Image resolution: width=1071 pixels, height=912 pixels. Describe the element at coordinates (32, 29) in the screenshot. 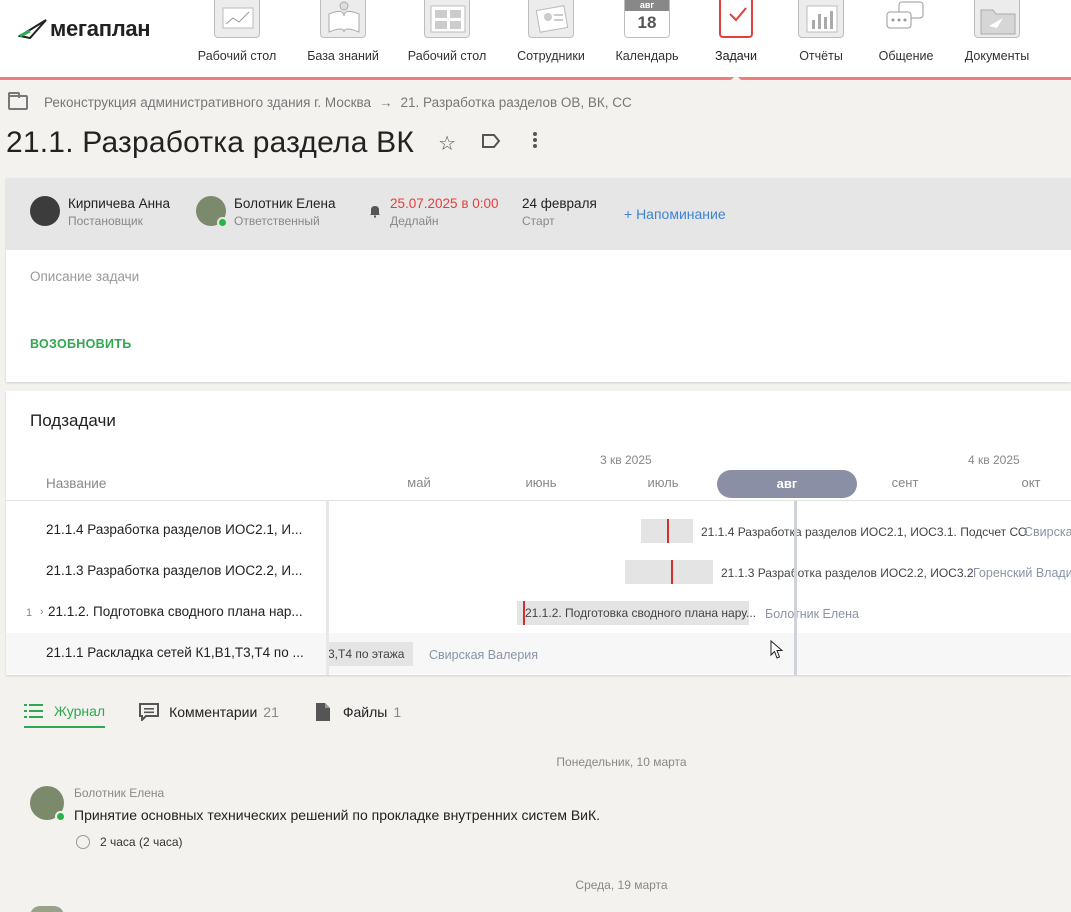

I see `logo-icon` at that location.